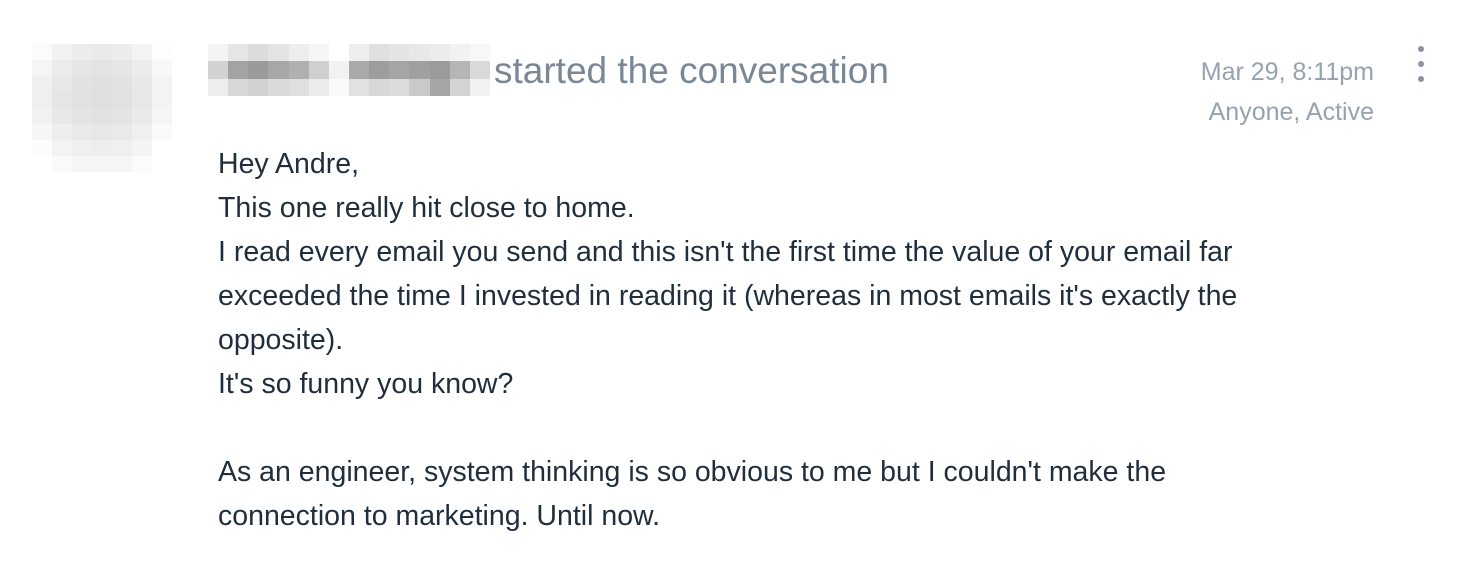  I want to click on message-line: opposite)., so click(281, 340).